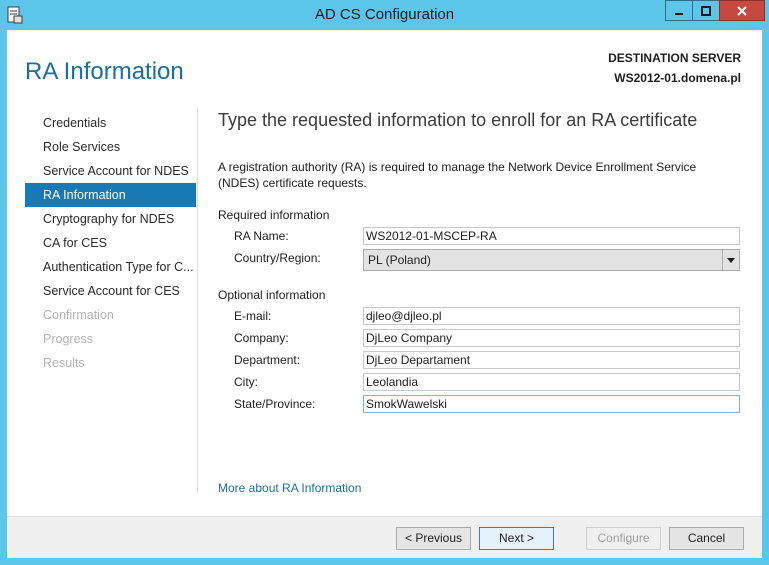 The width and height of the screenshot is (769, 565). What do you see at coordinates (551, 404) in the screenshot?
I see `state-input` at bounding box center [551, 404].